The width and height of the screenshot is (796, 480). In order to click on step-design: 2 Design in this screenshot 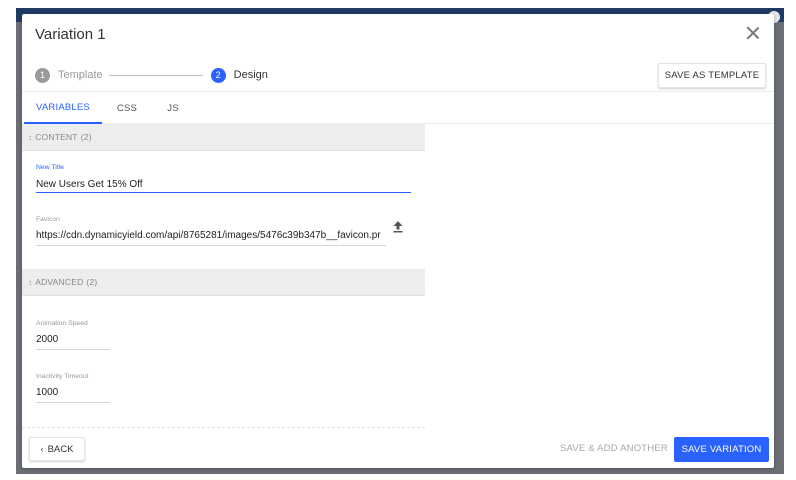, I will do `click(239, 75)`.